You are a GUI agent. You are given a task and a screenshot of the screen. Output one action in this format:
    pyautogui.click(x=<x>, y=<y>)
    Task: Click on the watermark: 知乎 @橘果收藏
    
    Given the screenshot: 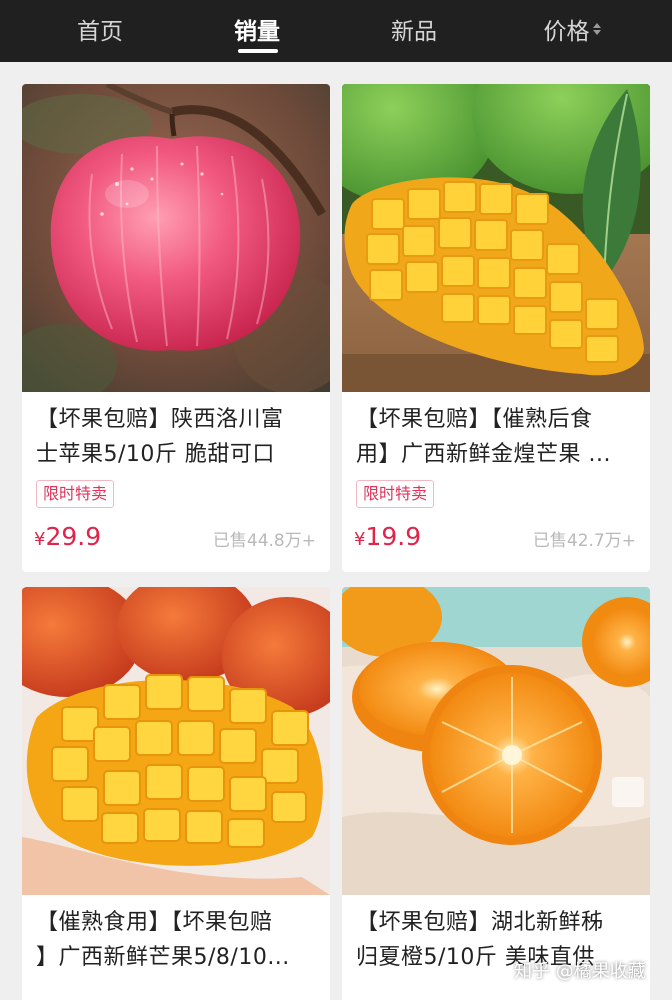 What is the action you would take?
    pyautogui.click(x=580, y=971)
    